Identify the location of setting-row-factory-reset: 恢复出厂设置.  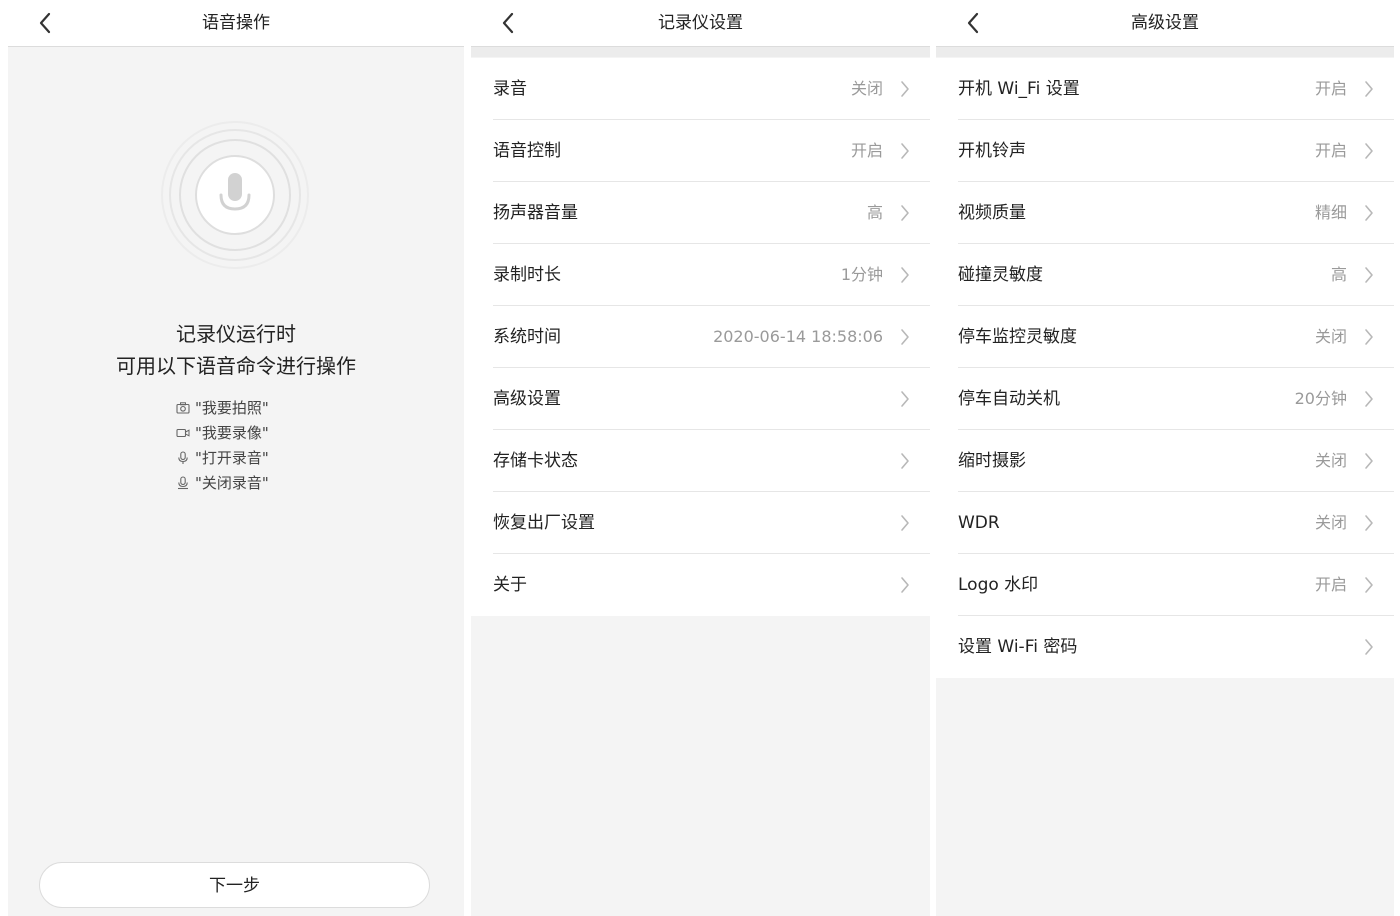
(700, 523).